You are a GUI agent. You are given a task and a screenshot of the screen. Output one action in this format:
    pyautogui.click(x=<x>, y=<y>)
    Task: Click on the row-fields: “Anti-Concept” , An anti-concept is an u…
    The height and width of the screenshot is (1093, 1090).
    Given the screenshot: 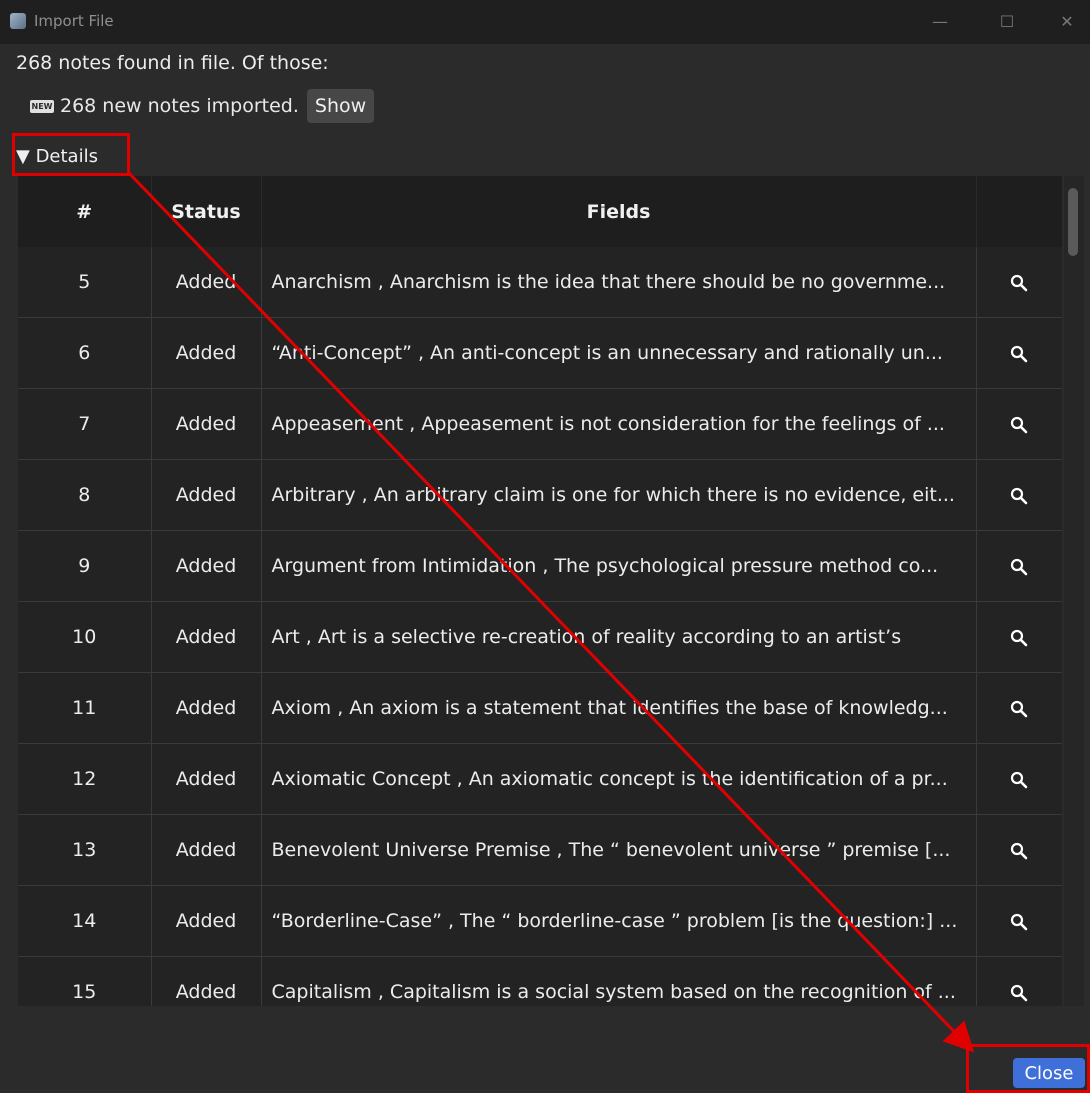 What is the action you would take?
    pyautogui.click(x=619, y=353)
    